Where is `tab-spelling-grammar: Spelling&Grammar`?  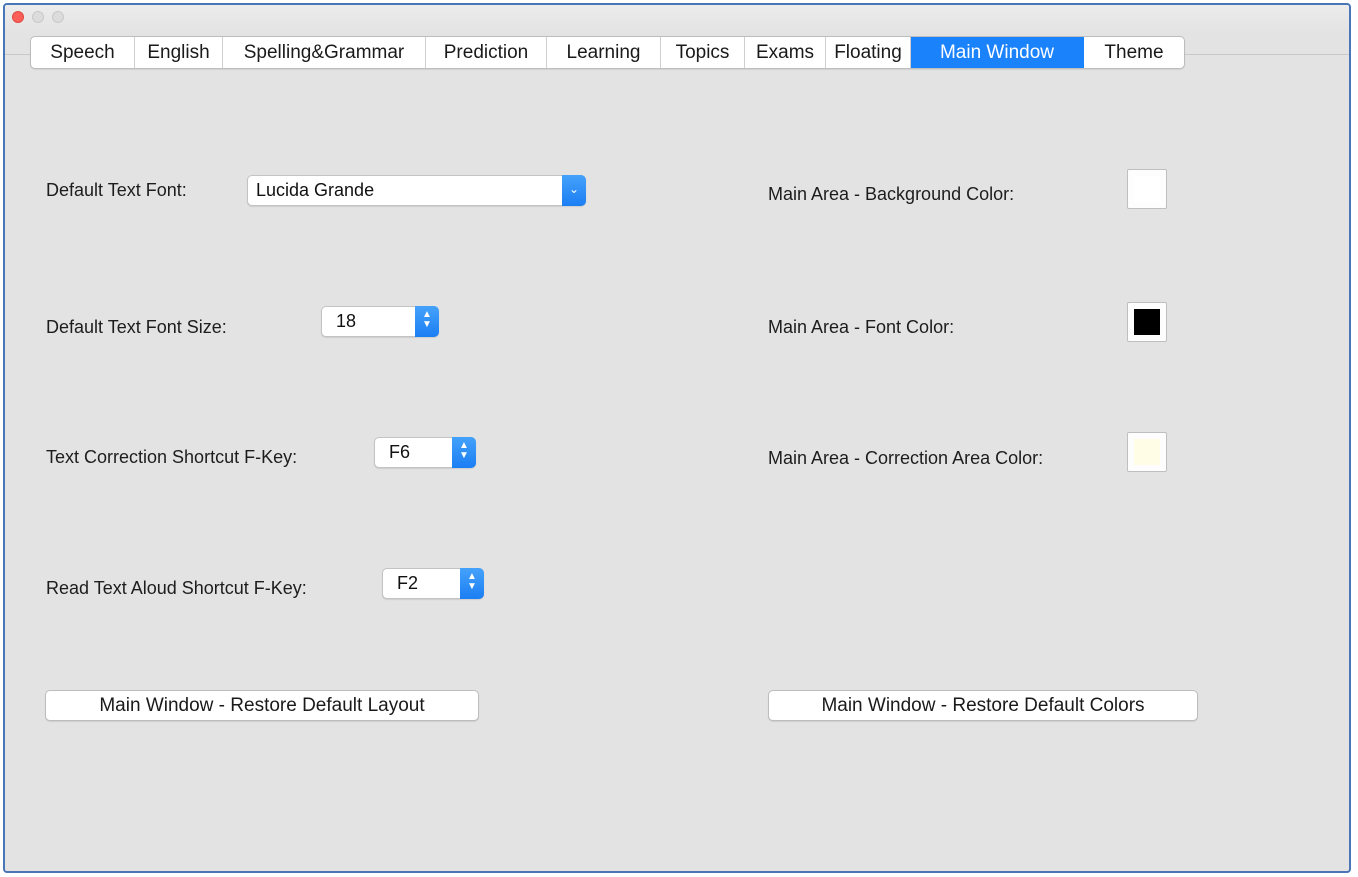
tab-spelling-grammar: Spelling&Grammar is located at coordinates (324, 52).